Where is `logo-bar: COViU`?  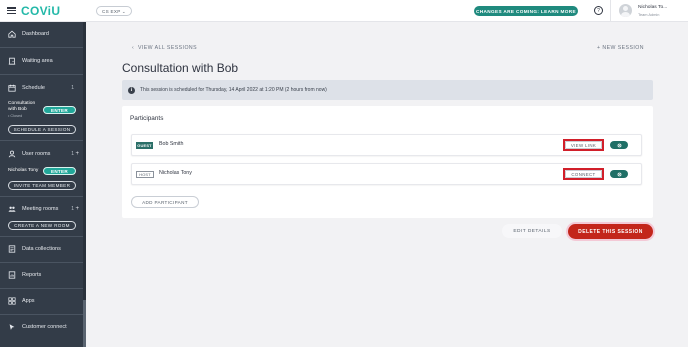 logo-bar: COViU is located at coordinates (43, 11).